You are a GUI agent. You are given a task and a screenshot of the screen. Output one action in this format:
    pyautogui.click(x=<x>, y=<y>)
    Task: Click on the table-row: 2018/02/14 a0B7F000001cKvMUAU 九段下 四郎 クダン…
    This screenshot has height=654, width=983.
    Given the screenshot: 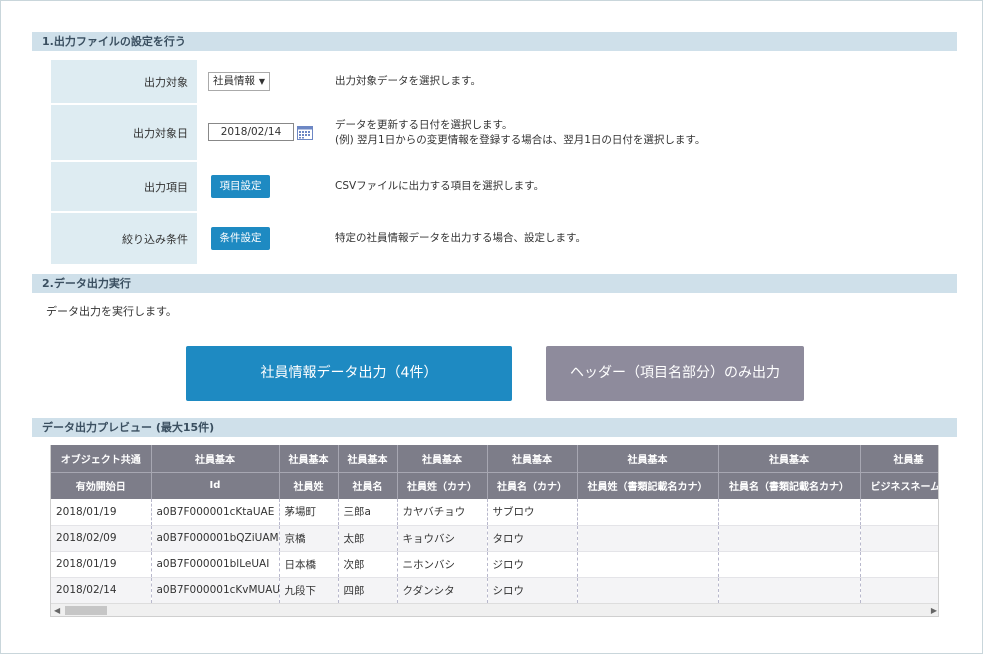 What is the action you would take?
    pyautogui.click(x=494, y=590)
    